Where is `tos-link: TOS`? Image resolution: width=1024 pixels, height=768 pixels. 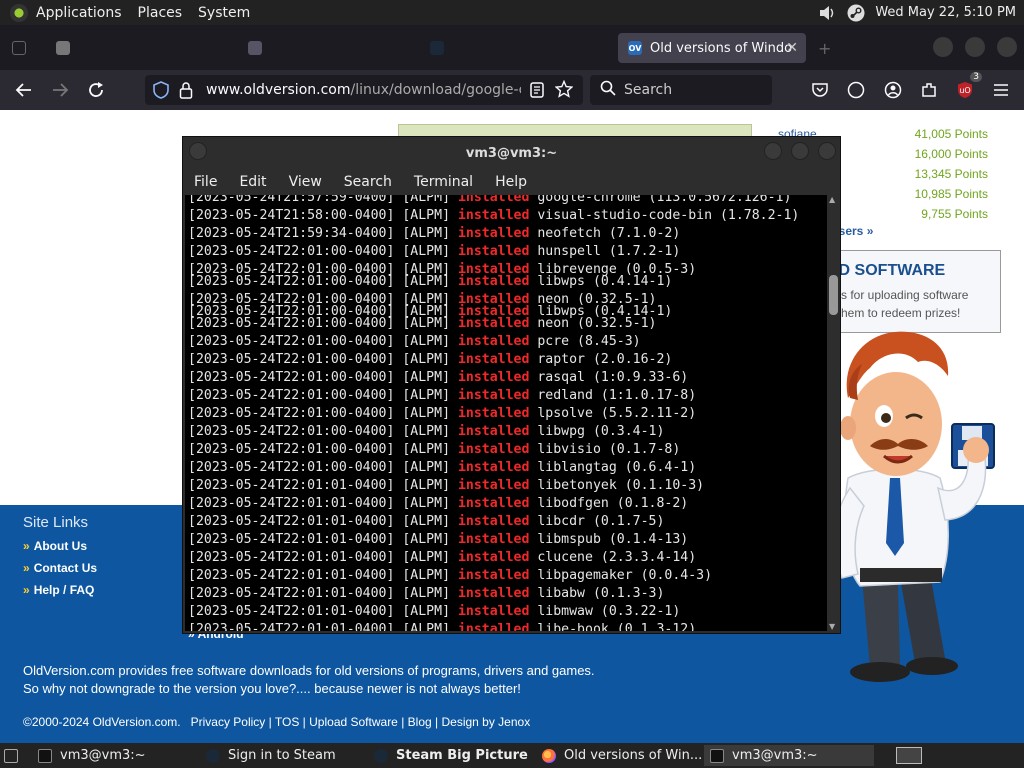
tos-link: TOS is located at coordinates (287, 722).